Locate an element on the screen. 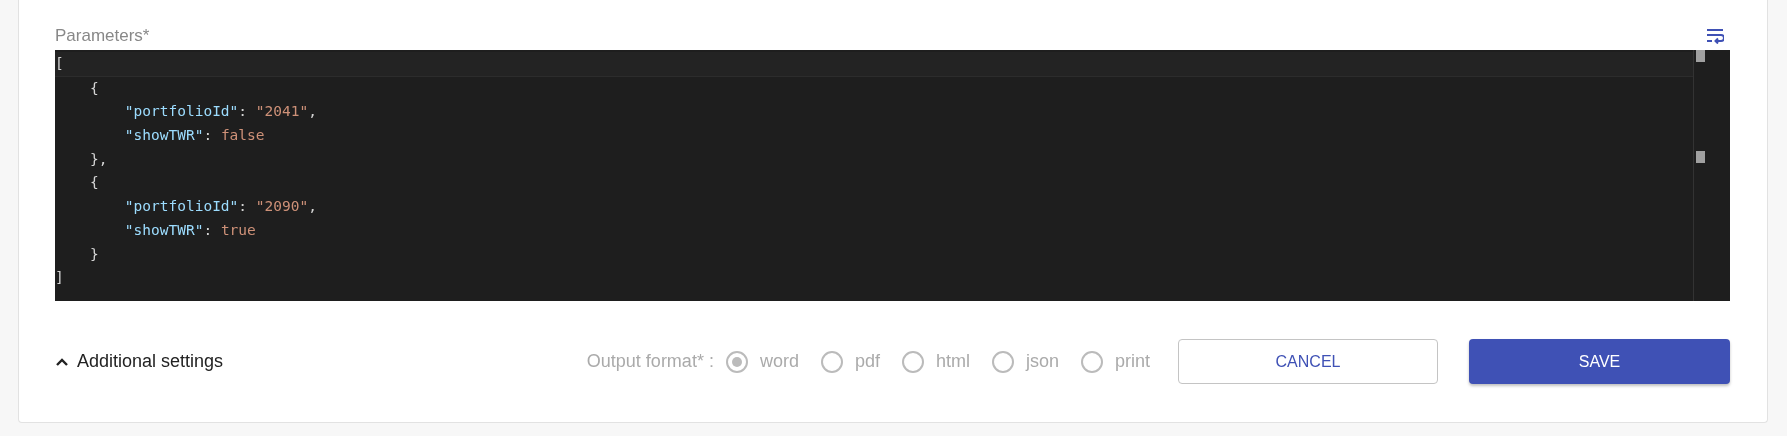  code-line: ] is located at coordinates (60, 278).